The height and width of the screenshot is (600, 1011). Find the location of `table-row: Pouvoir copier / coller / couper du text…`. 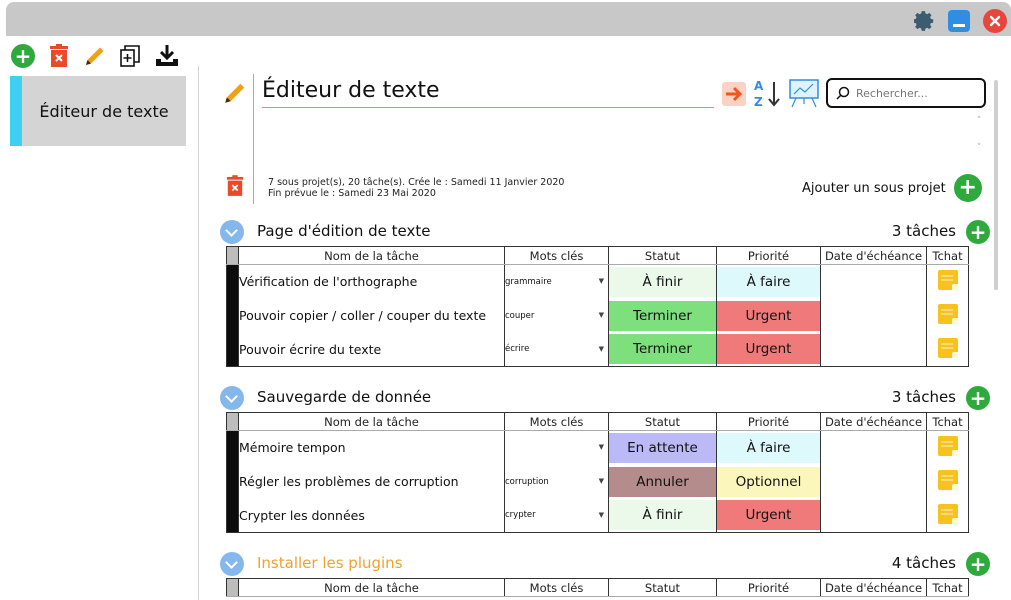

table-row: Pouvoir copier / coller / couper du text… is located at coordinates (597, 315).